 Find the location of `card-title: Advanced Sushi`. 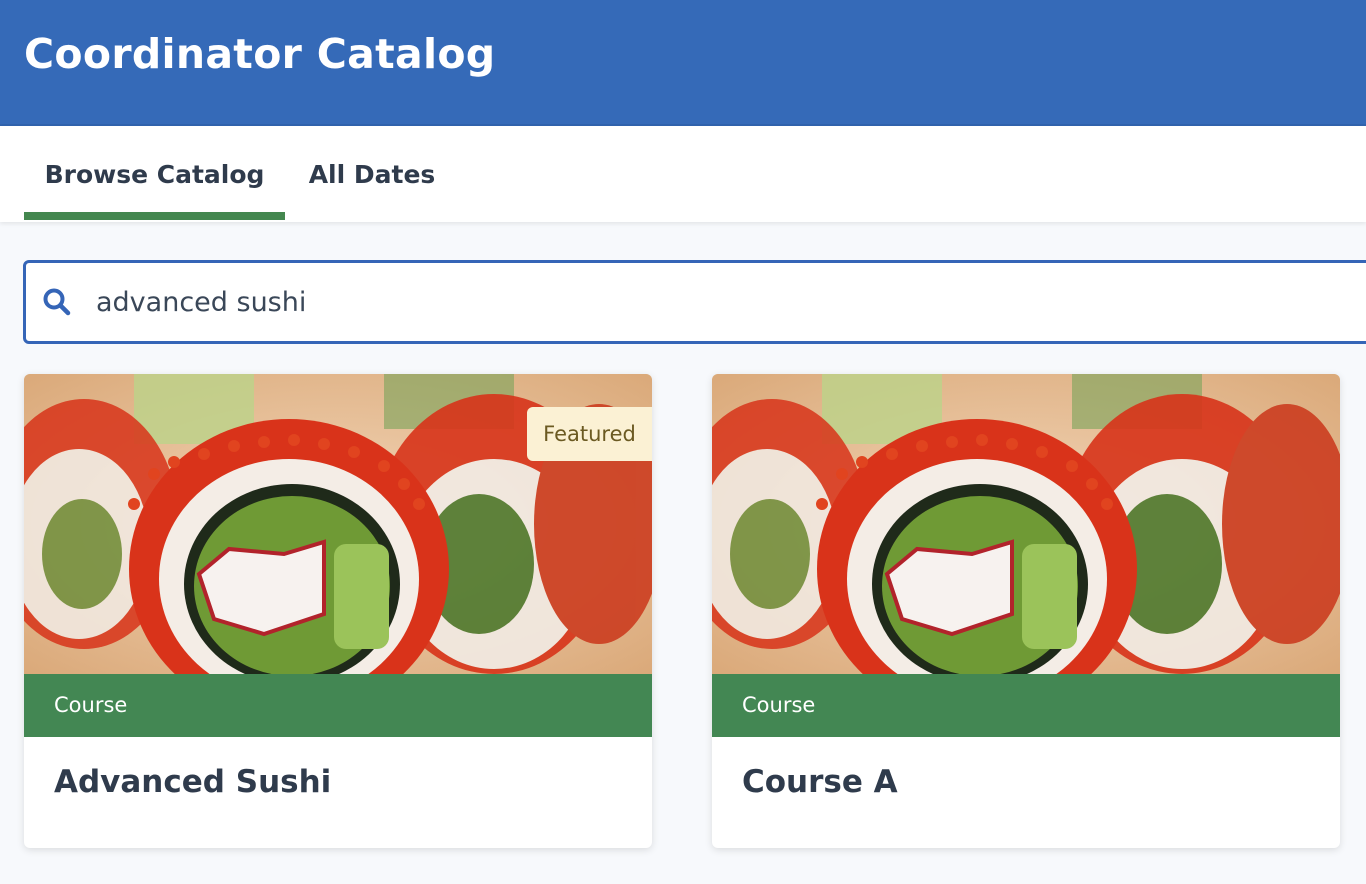

card-title: Advanced Sushi is located at coordinates (192, 782).